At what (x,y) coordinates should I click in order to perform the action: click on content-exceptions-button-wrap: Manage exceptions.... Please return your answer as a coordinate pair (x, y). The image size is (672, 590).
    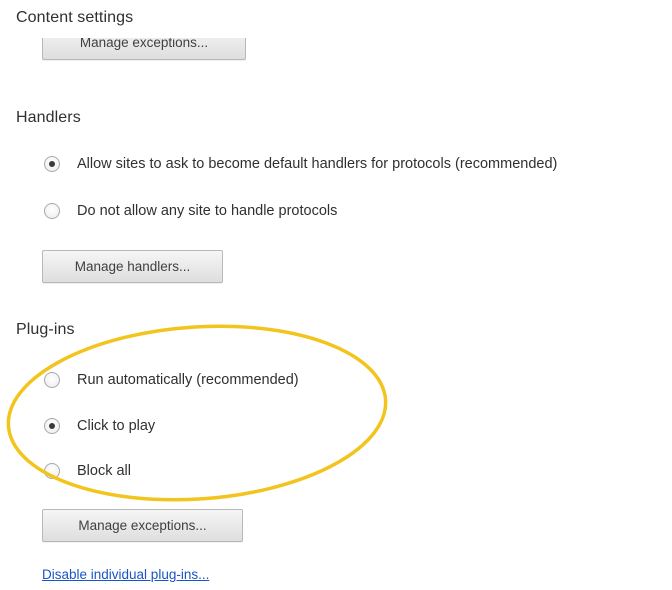
    Looking at the image, I should click on (144, 54).